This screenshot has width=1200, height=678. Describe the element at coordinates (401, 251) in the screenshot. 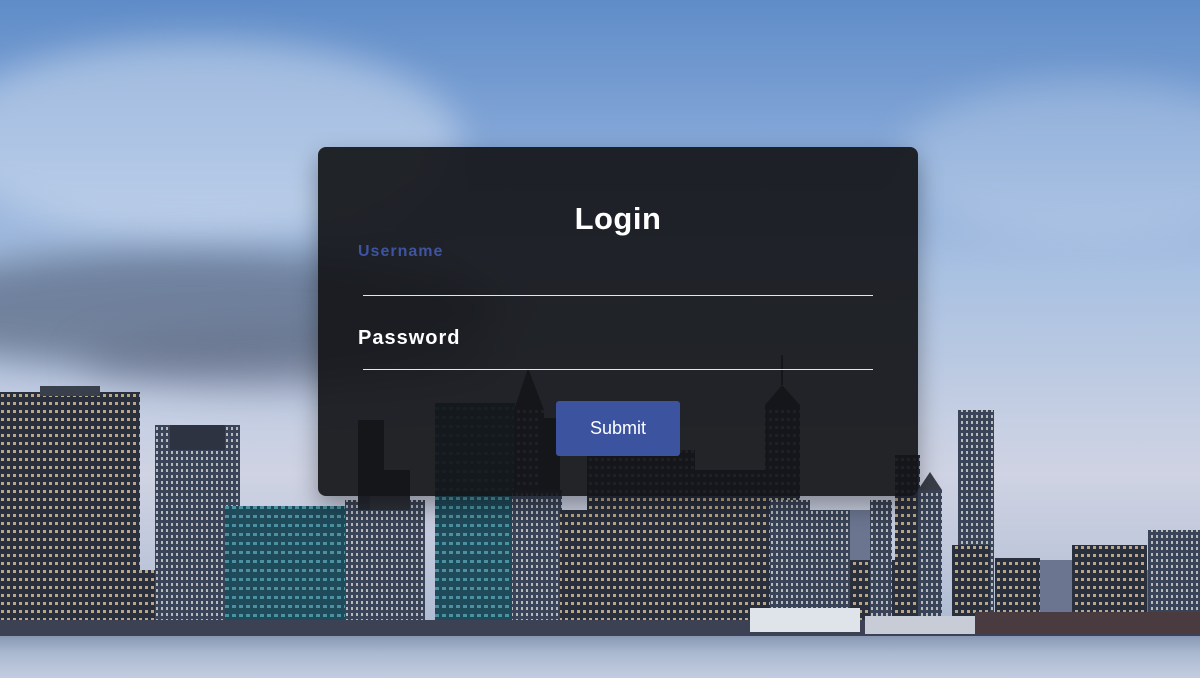

I see `username-label: Username` at that location.